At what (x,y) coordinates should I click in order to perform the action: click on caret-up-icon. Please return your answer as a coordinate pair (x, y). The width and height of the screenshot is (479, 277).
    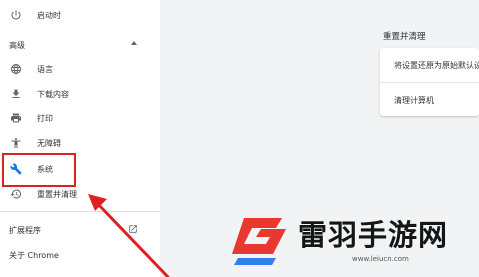
    Looking at the image, I should click on (134, 43).